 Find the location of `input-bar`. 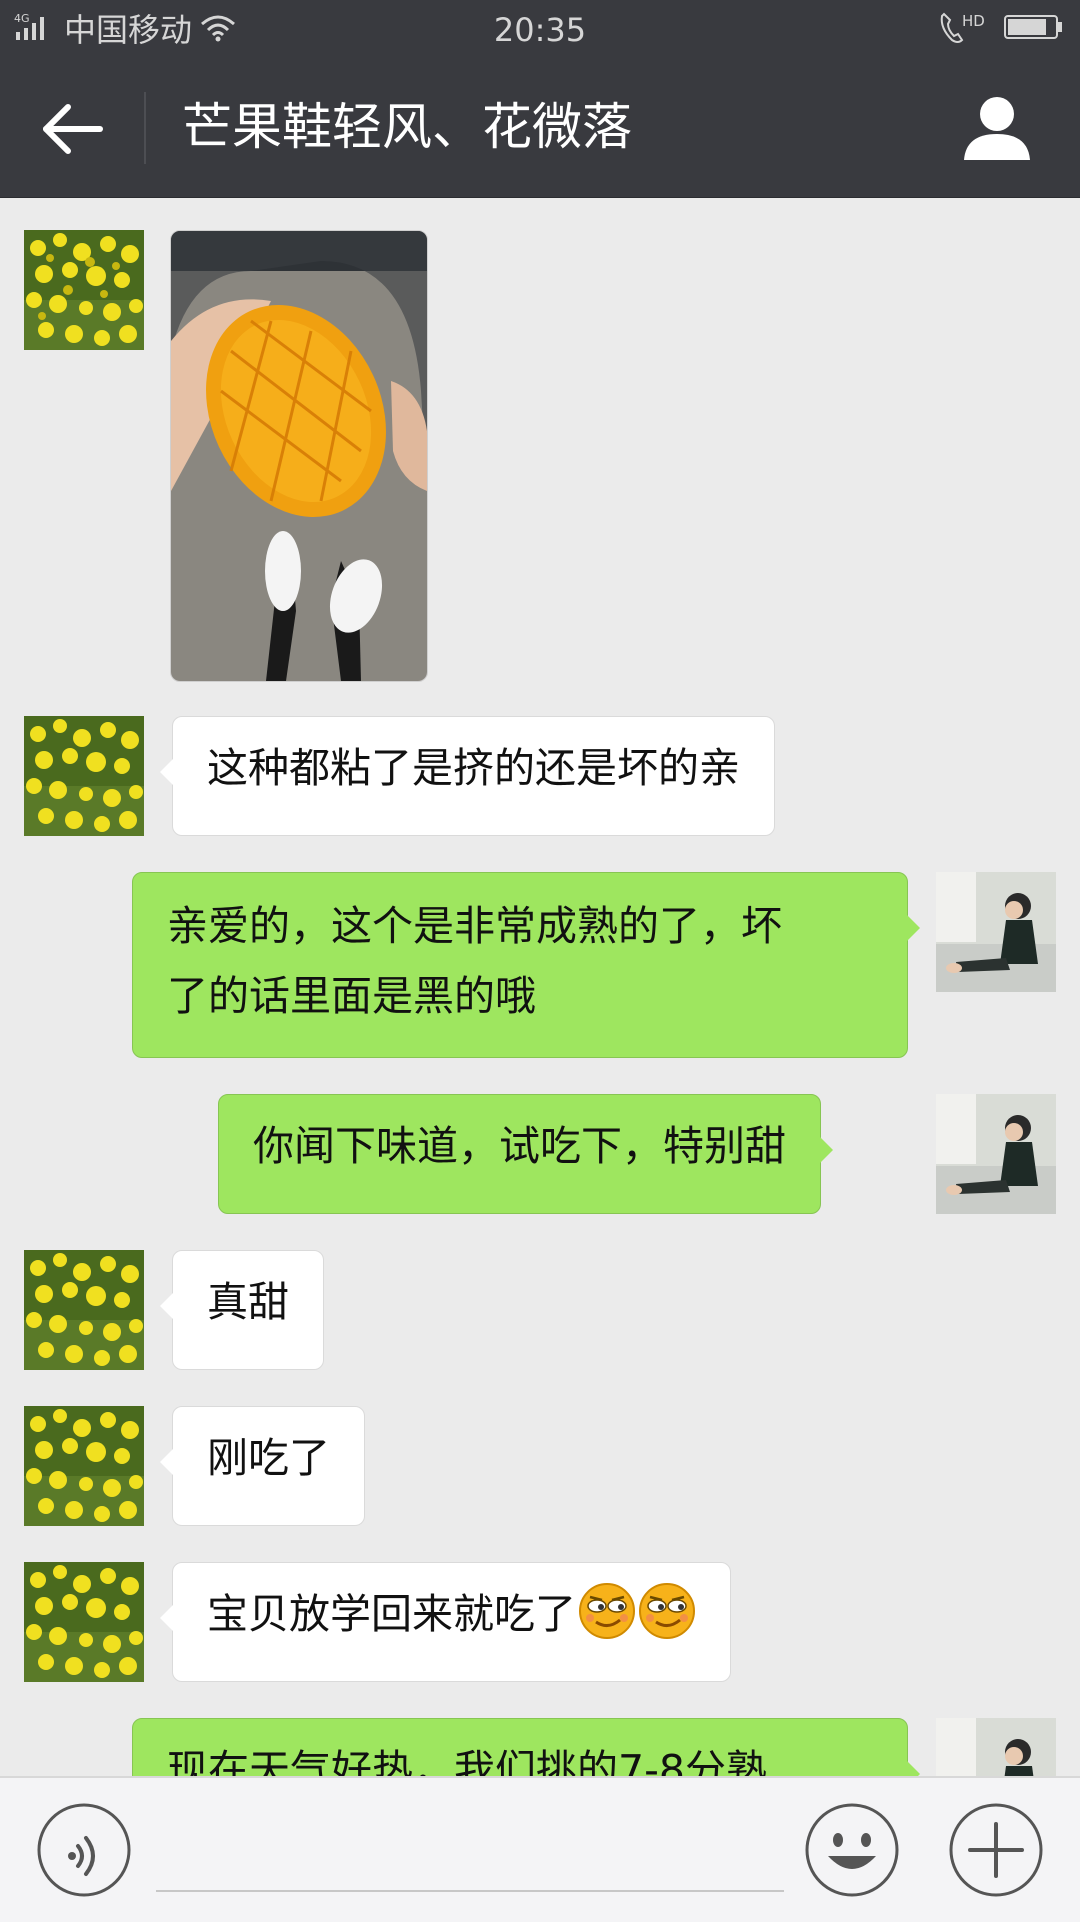

input-bar is located at coordinates (540, 1849).